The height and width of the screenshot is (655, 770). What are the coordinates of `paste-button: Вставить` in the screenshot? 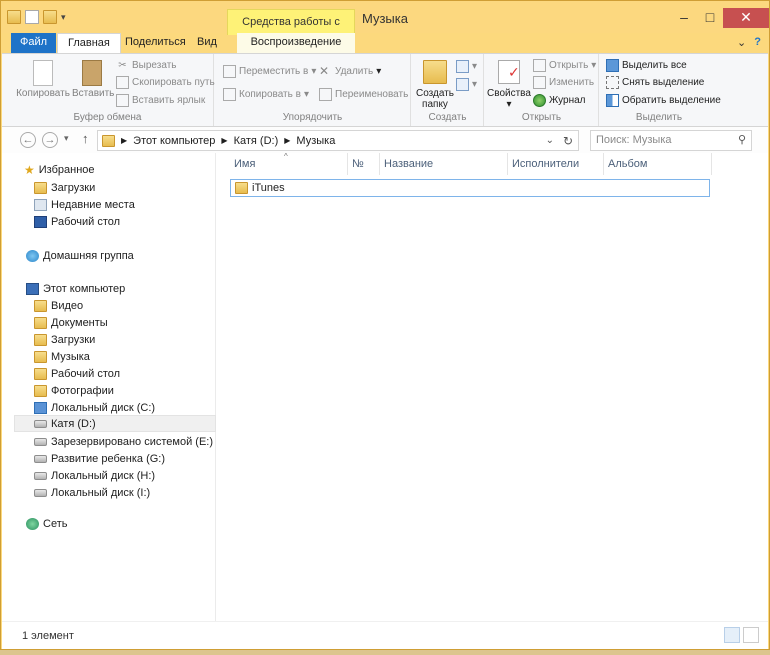 It's located at (93, 78).